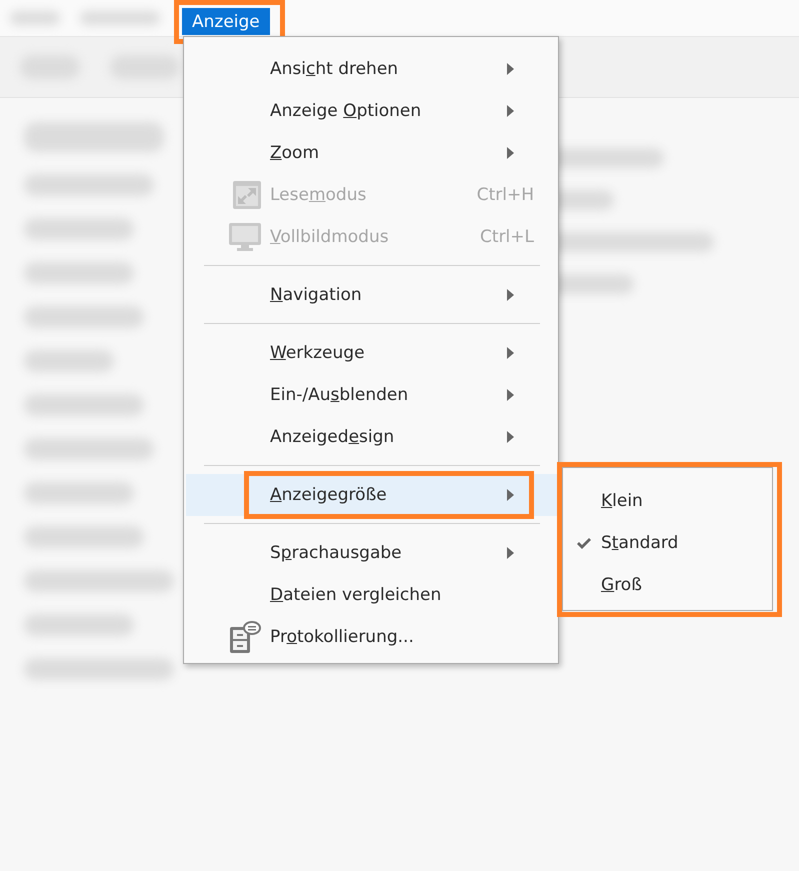 The image size is (799, 871). Describe the element at coordinates (372, 495) in the screenshot. I see `menu-item: Anzeigegröße` at that location.